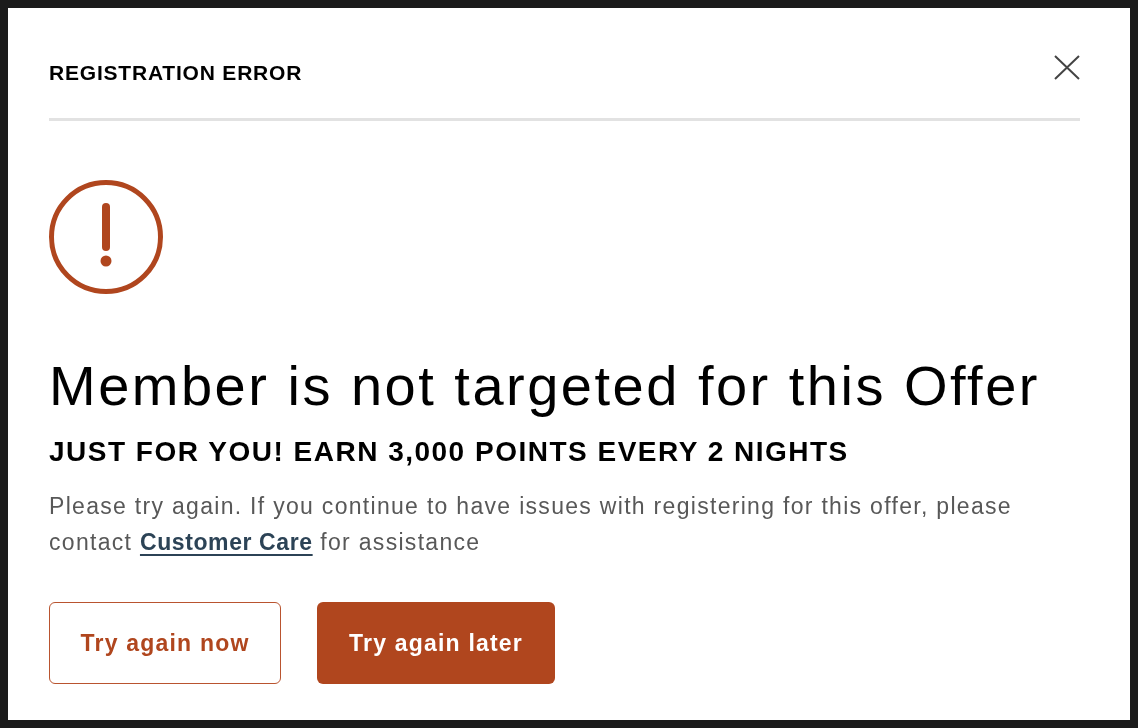 This screenshot has width=1138, height=728. I want to click on close-icon, so click(1067, 67).